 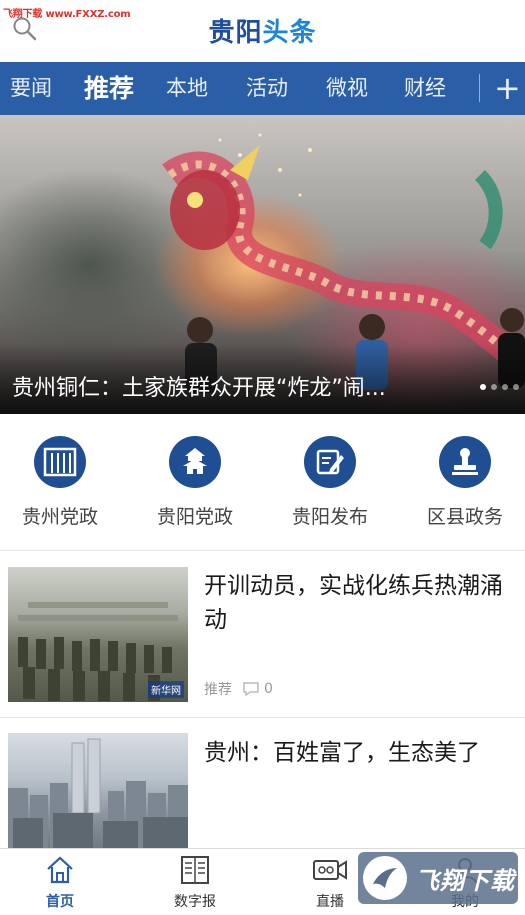 I want to click on site-logo-mark-icon, so click(x=385, y=878).